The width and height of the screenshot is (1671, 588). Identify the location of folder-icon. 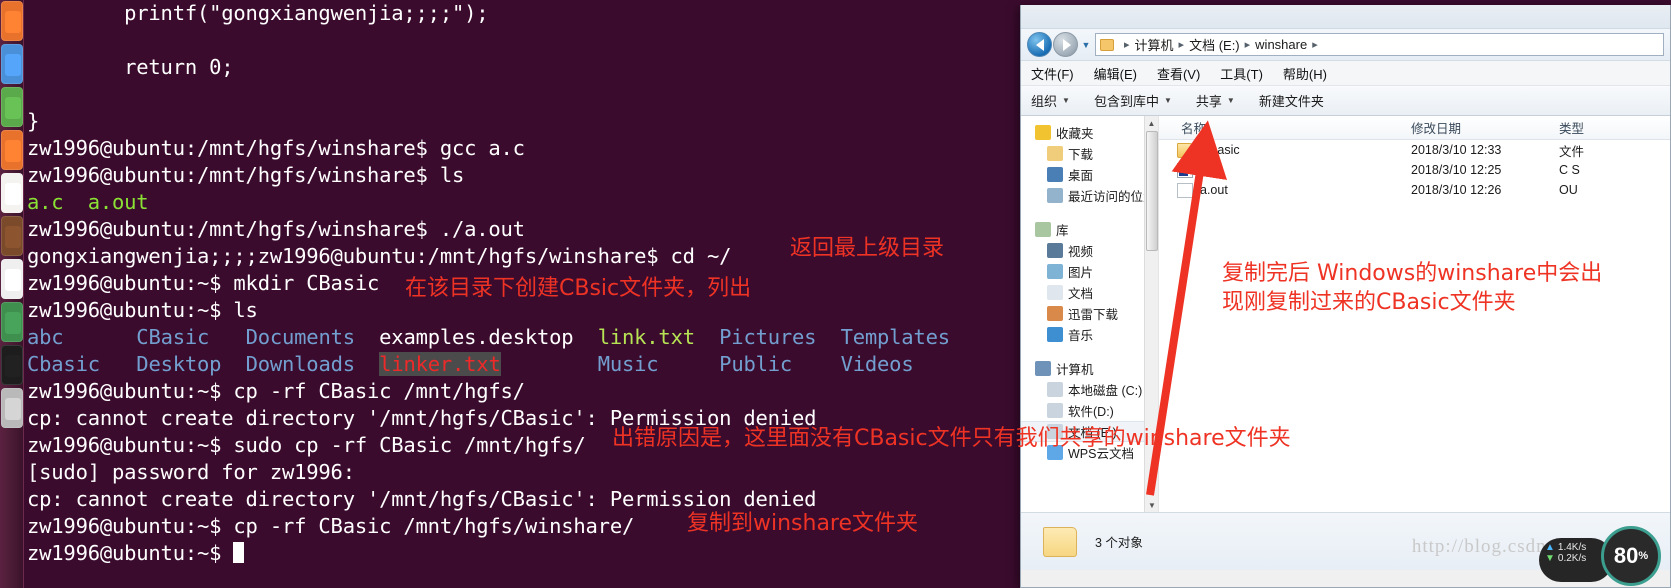
(1107, 44).